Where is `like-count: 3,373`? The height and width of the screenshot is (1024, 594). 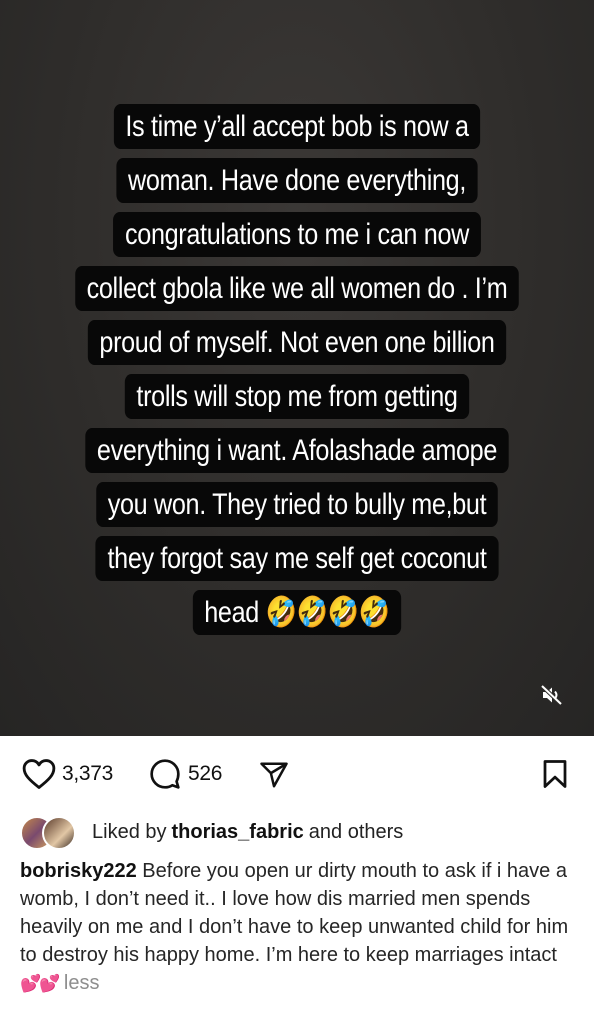 like-count: 3,373 is located at coordinates (88, 773).